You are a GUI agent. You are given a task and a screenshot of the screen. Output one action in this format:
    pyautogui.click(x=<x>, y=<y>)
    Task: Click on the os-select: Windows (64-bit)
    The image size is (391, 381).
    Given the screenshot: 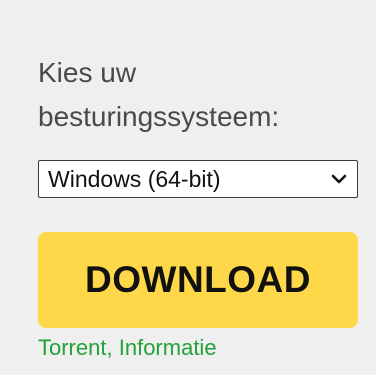 What is the action you would take?
    pyautogui.click(x=198, y=179)
    